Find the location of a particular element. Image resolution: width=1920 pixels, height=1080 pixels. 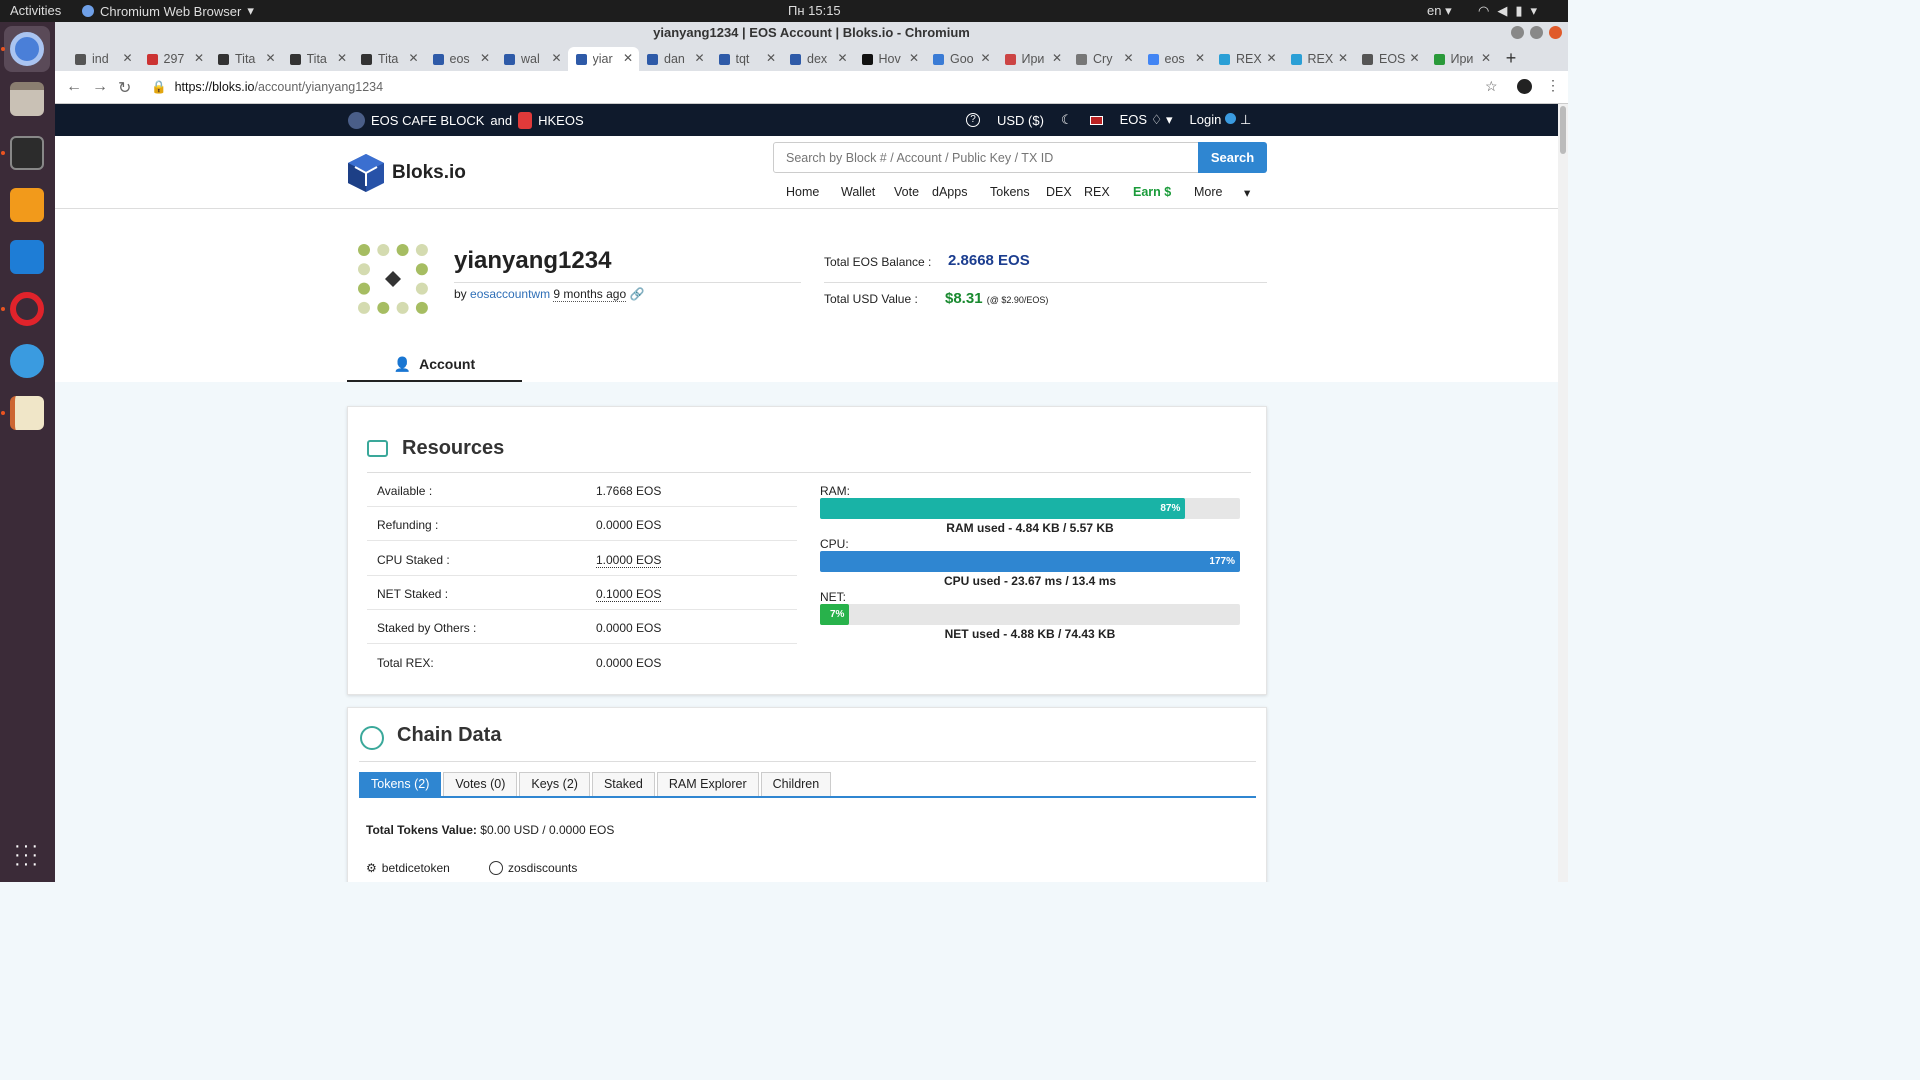

app-menu: Chromium Web Browser ▾ is located at coordinates (168, 11).